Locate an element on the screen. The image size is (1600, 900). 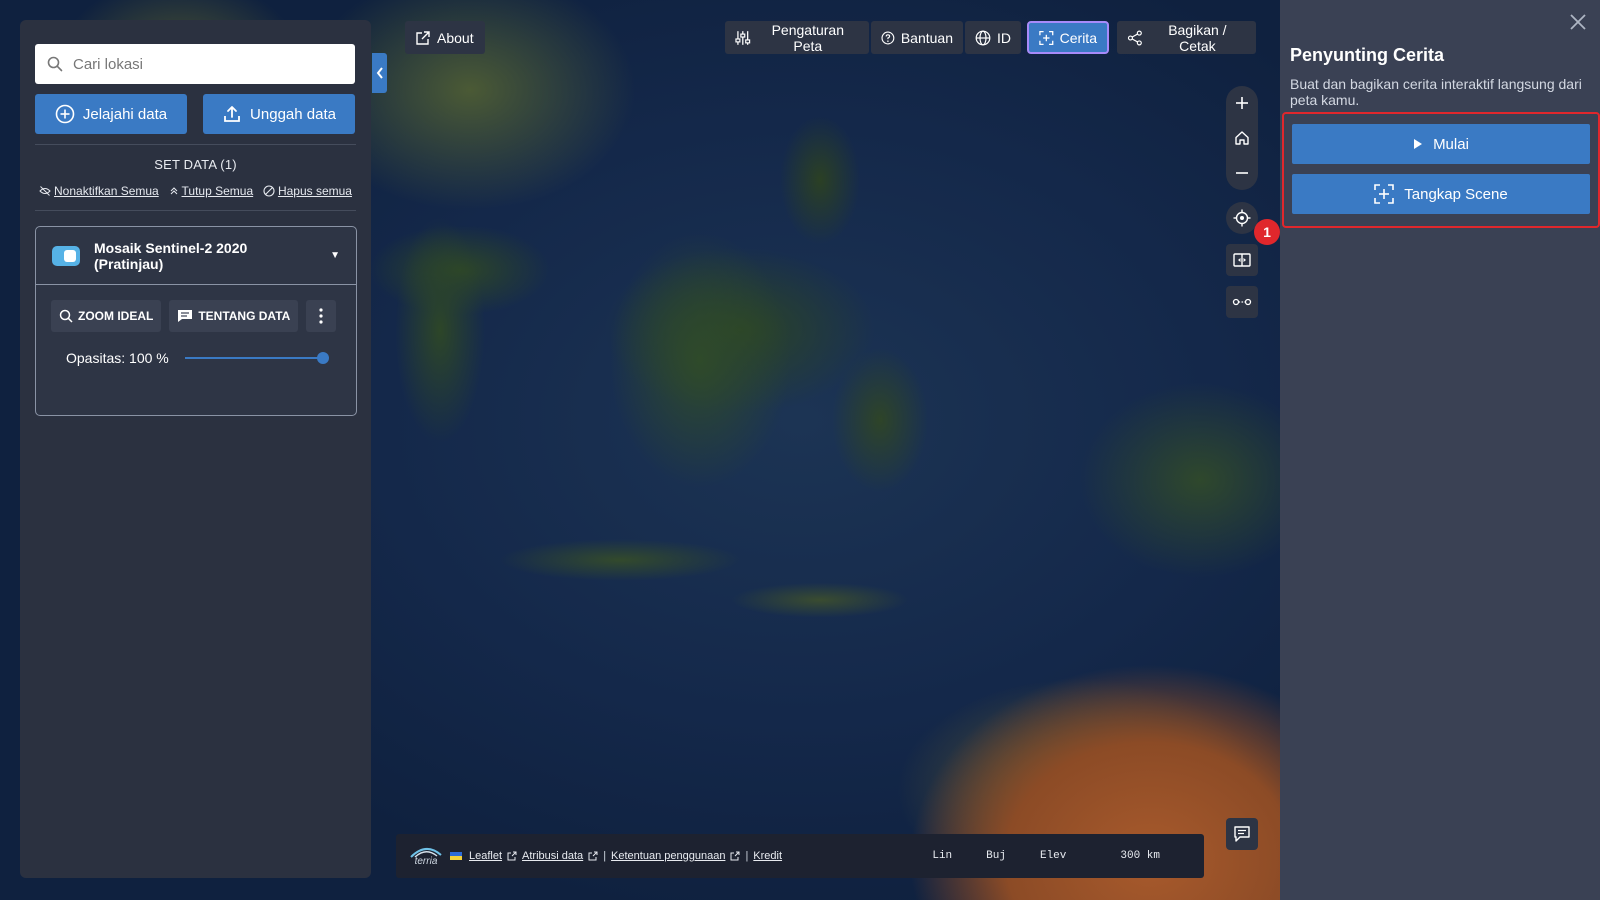
eye-off-icon is located at coordinates (45, 191).